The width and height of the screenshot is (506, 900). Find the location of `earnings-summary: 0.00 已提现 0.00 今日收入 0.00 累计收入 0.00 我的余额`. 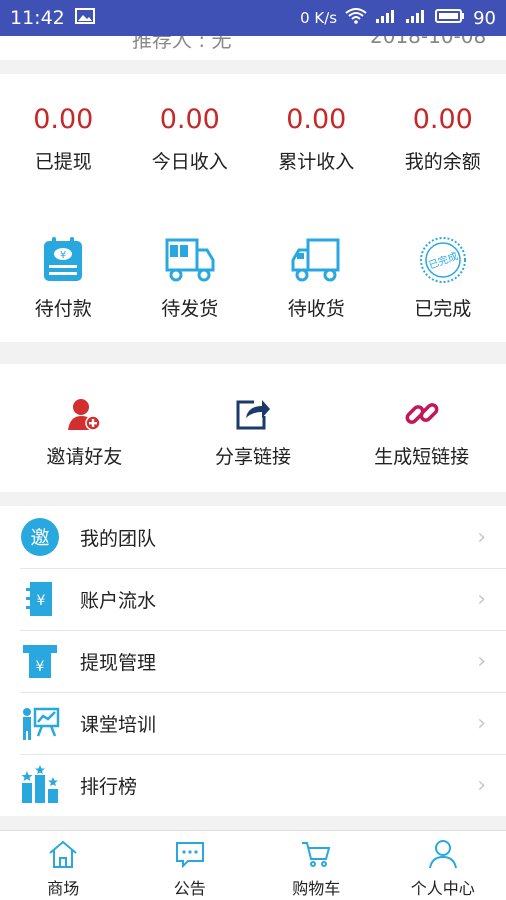

earnings-summary: 0.00 已提现 0.00 今日收入 0.00 累计收入 0.00 我的余额 is located at coordinates (253, 134).